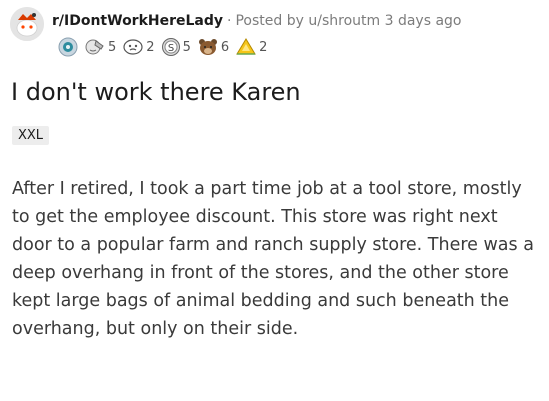  I want to click on award-count: 6, so click(225, 47).